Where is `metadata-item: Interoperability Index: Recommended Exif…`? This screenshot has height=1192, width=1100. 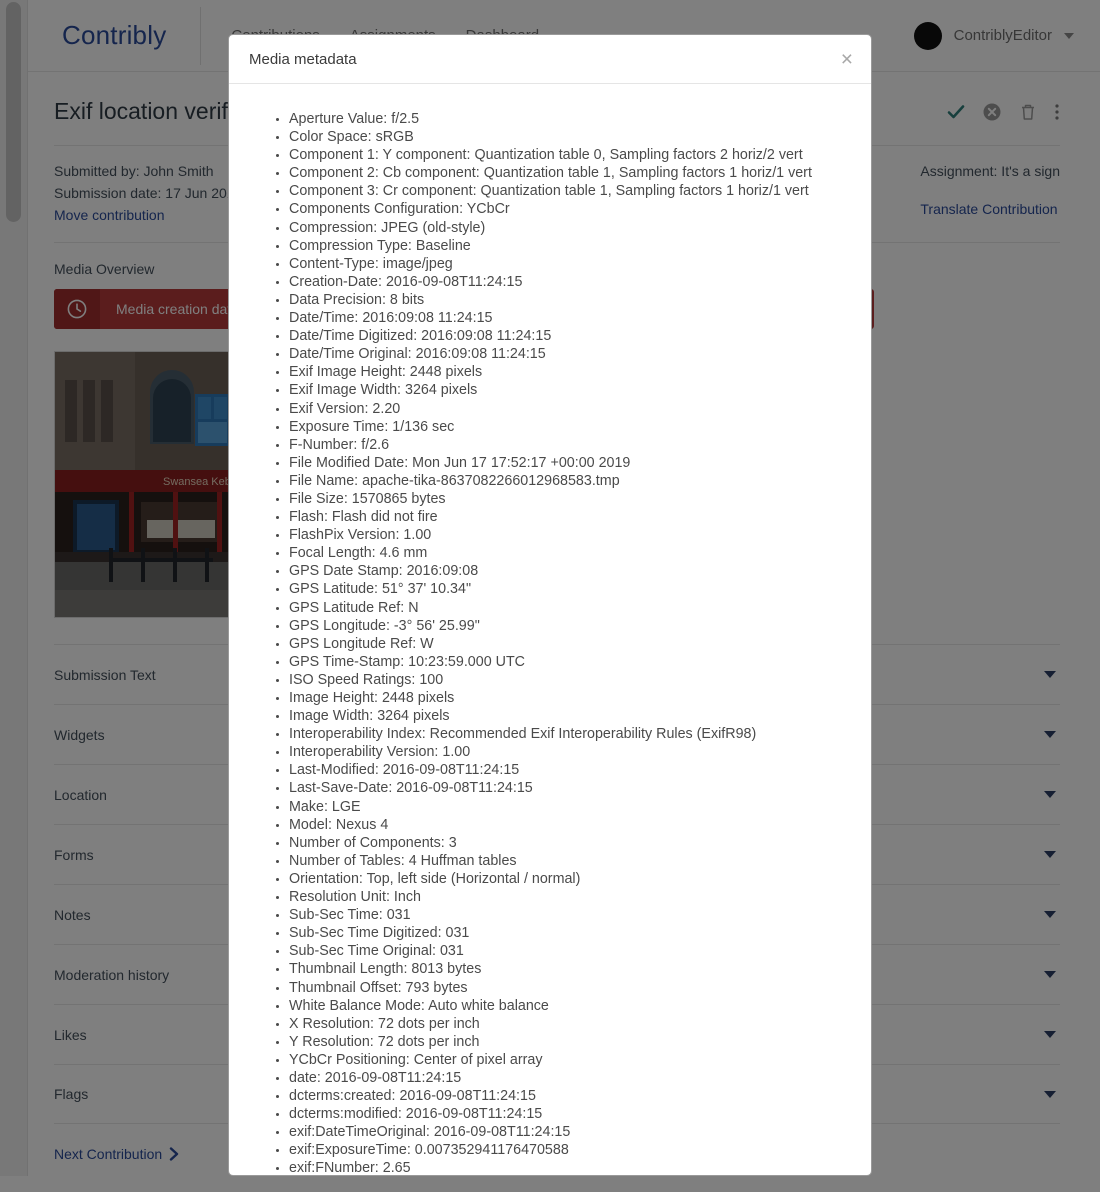 metadata-item: Interoperability Index: Recommended Exif… is located at coordinates (570, 734).